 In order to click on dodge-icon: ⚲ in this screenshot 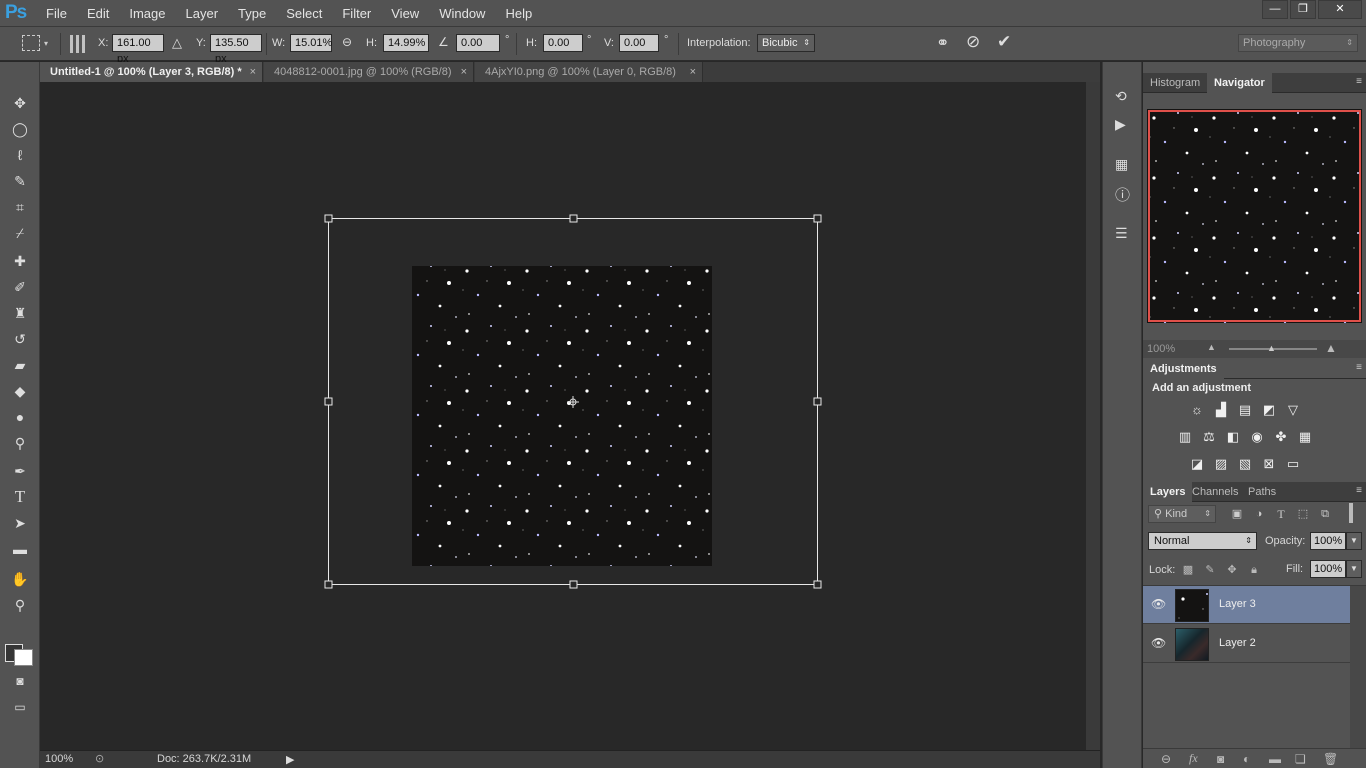, I will do `click(20, 443)`.